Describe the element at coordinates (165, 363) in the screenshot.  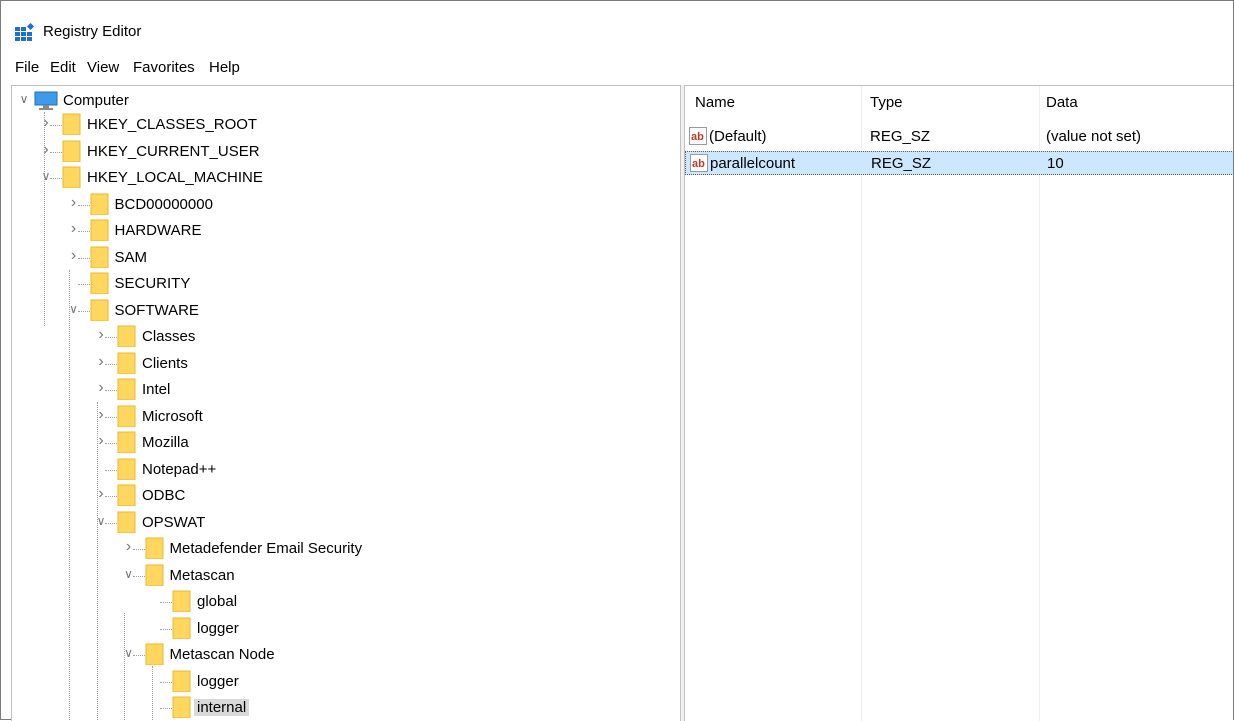
I see `tree-node-label: Clients` at that location.